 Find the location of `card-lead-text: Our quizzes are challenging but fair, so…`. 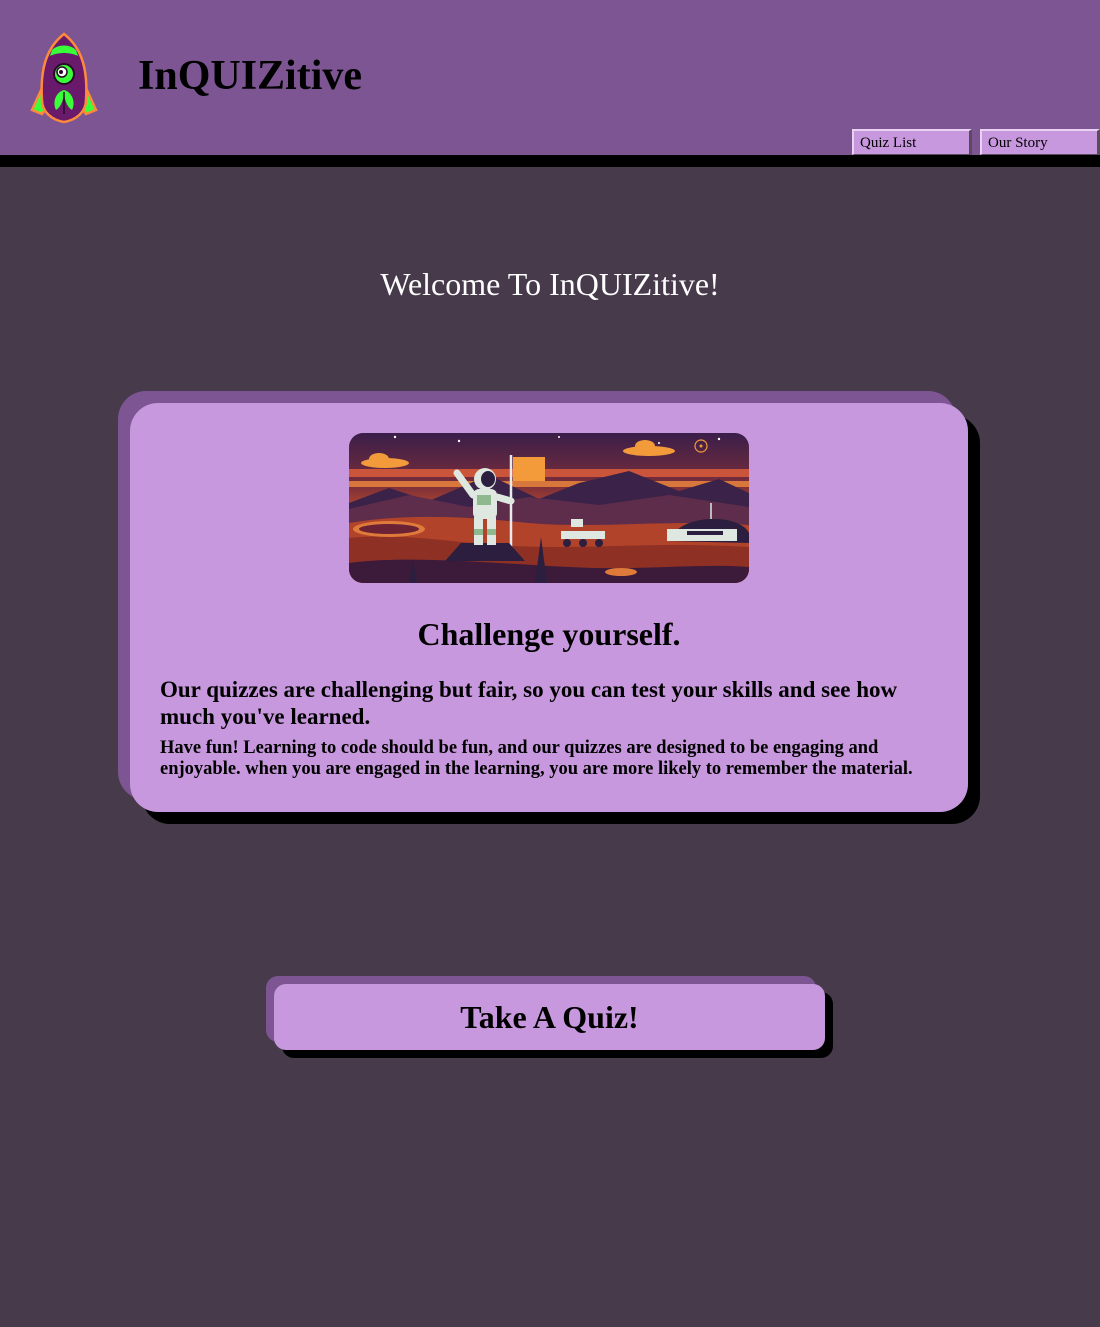

card-lead-text: Our quizzes are challenging but fair, so… is located at coordinates (529, 703).